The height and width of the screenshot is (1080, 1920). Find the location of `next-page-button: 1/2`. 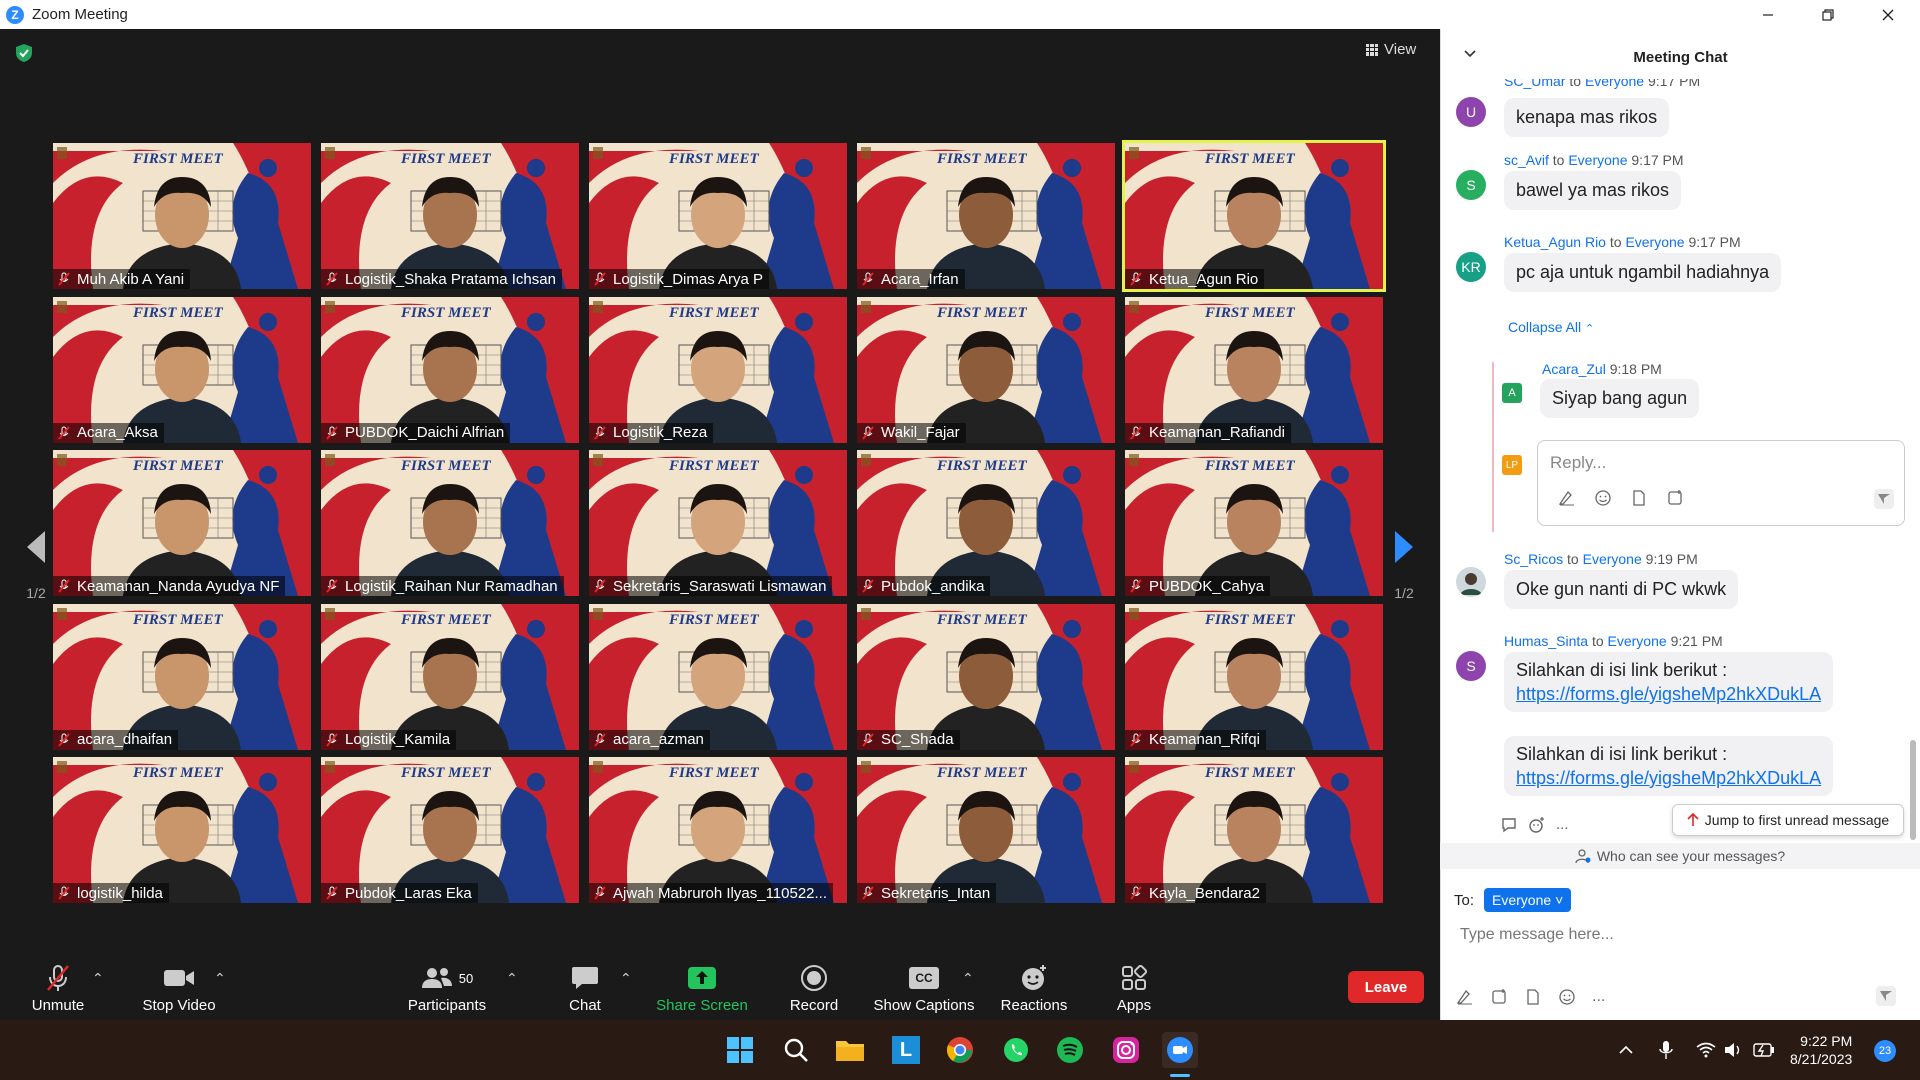

next-page-button: 1/2 is located at coordinates (1404, 565).